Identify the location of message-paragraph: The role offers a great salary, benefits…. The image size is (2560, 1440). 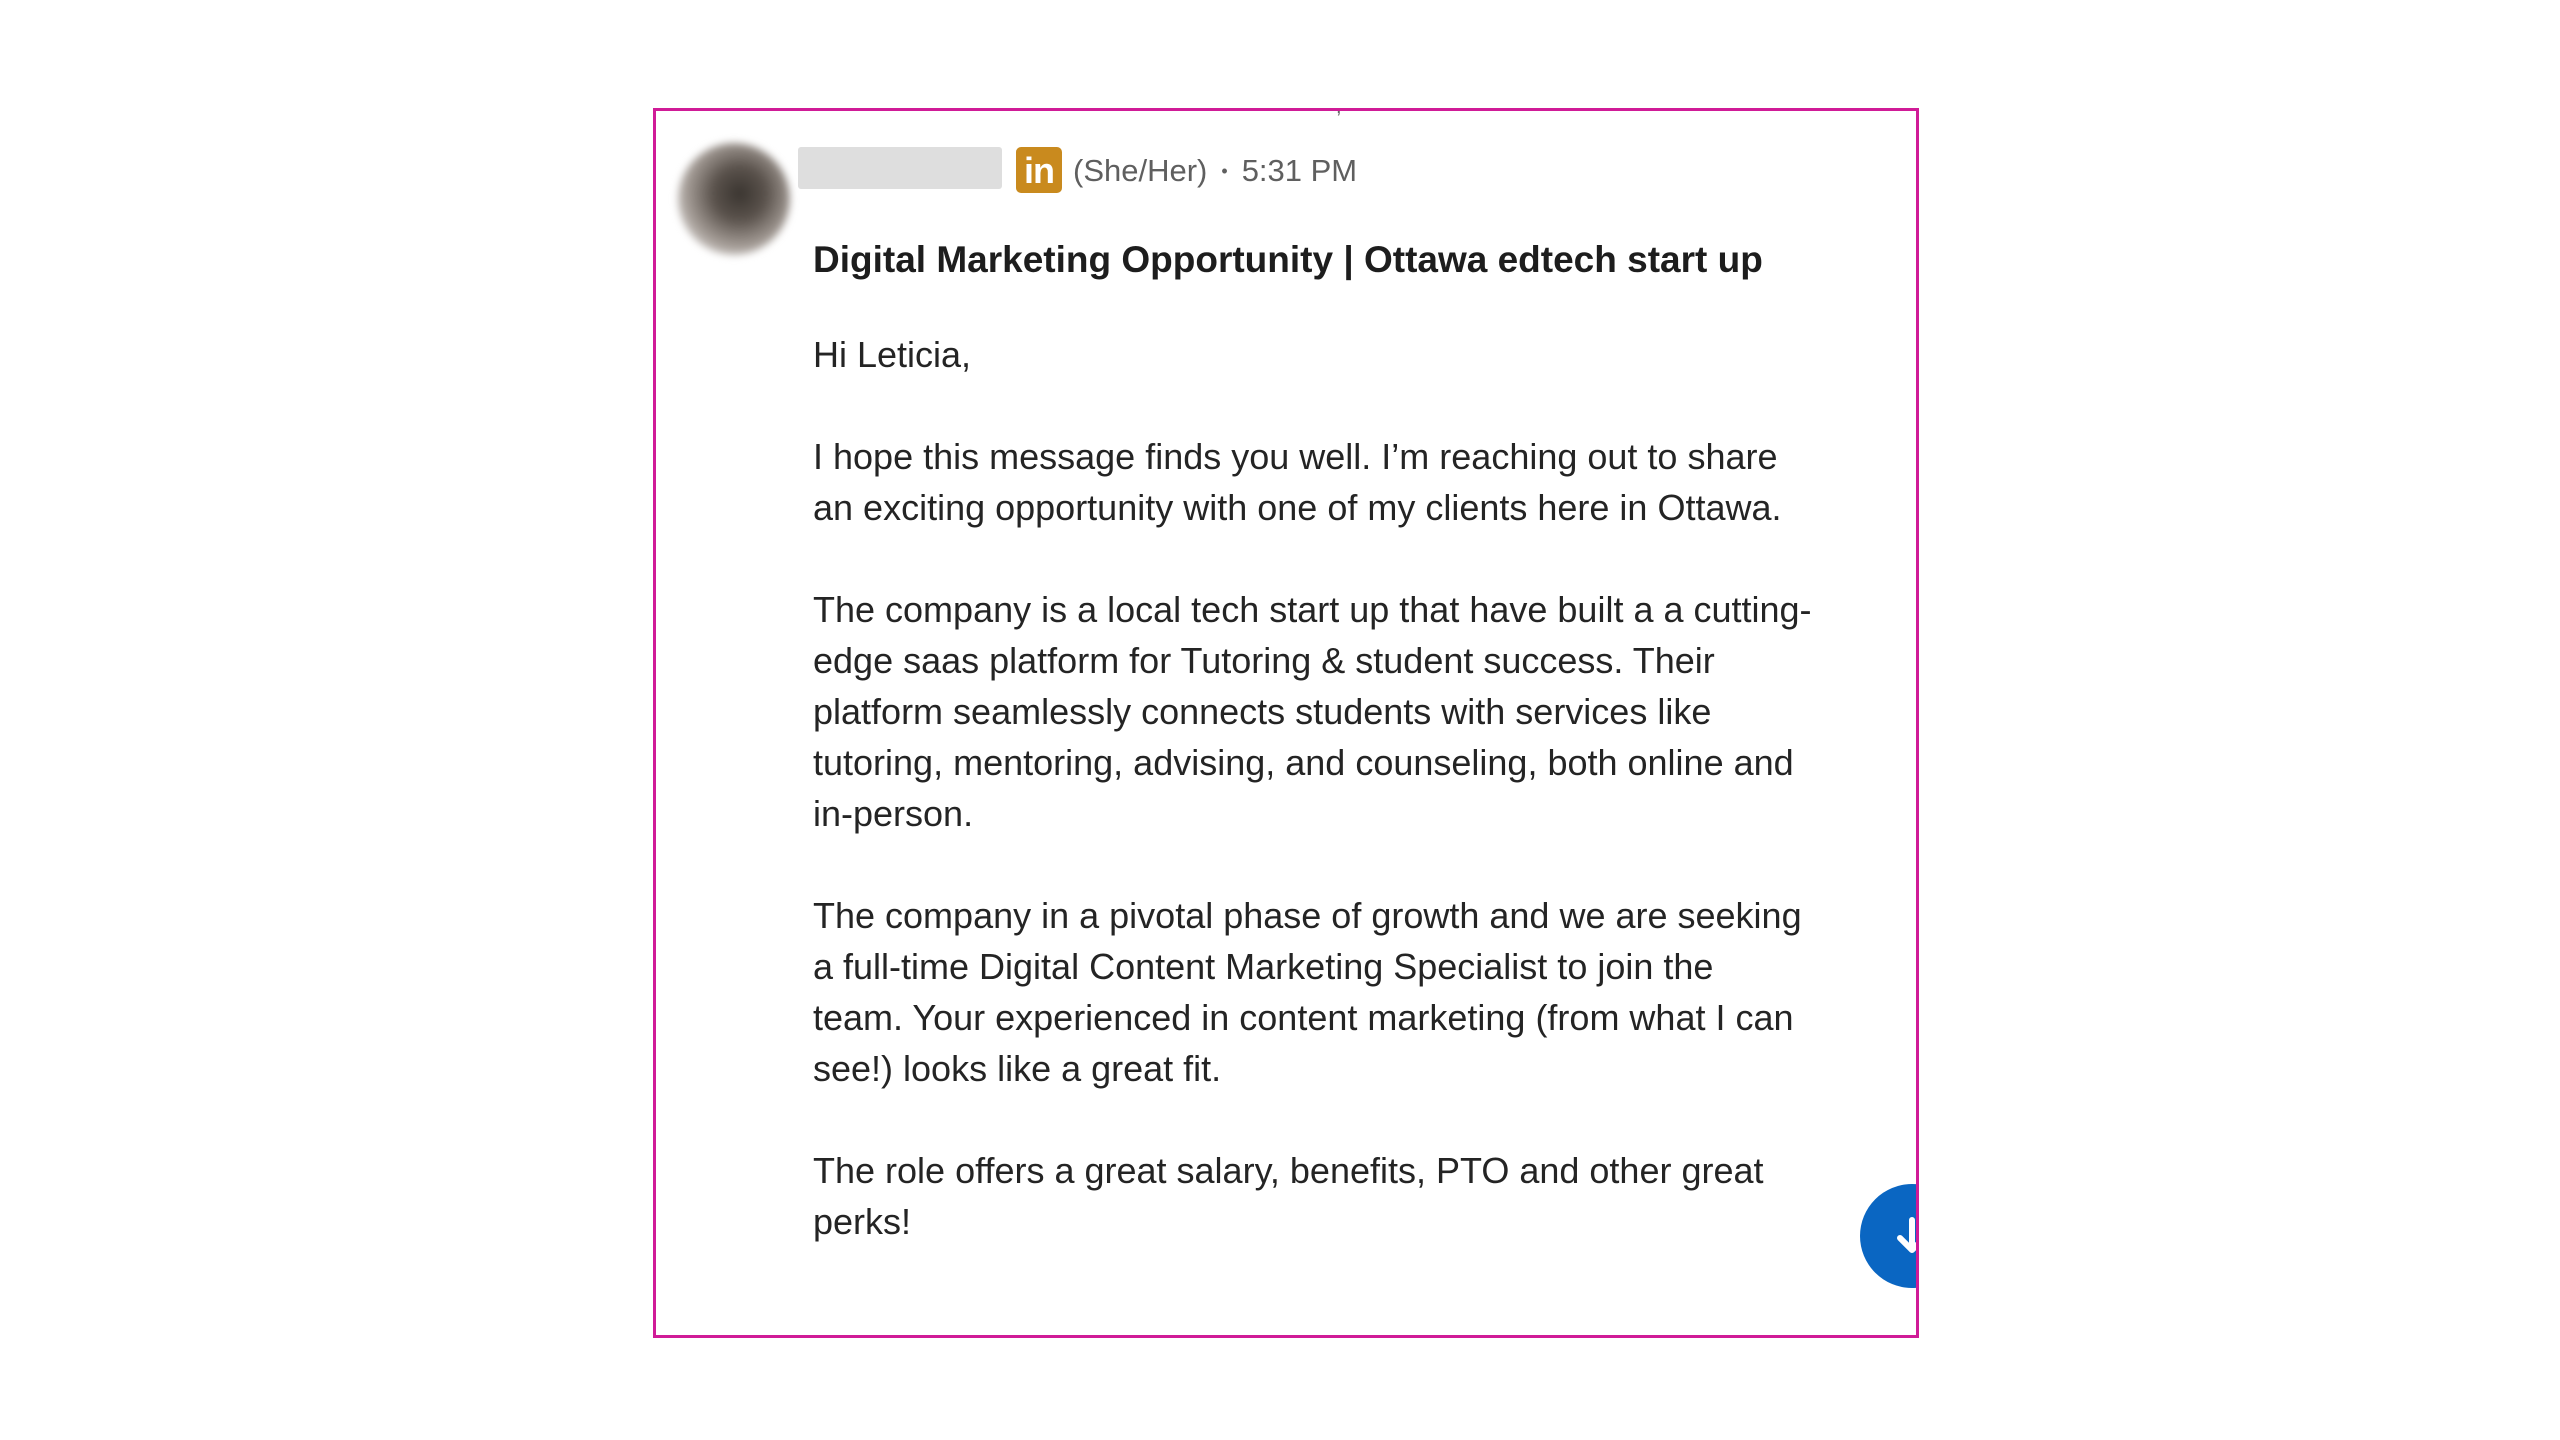
(1288, 1196).